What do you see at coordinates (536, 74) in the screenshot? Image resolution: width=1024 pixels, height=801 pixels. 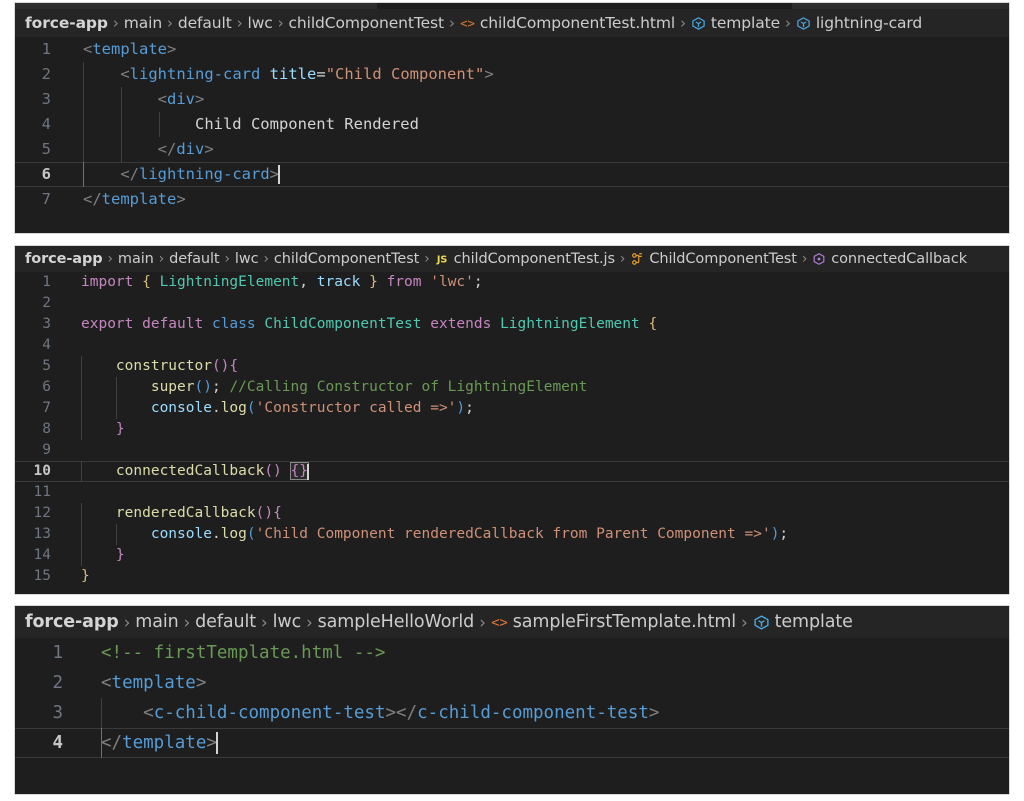 I see `code-content: <lightning-card title="Child Component">` at bounding box center [536, 74].